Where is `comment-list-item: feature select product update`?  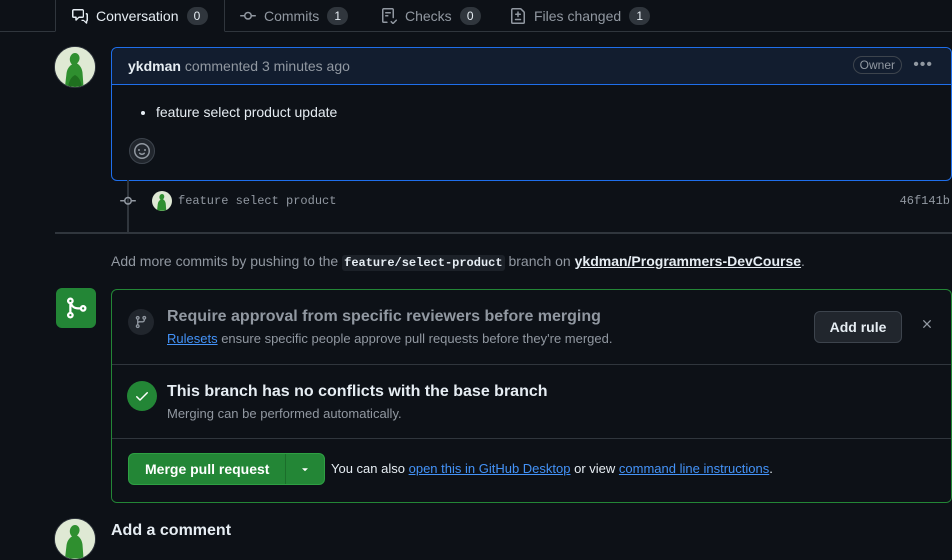 comment-list-item: feature select product update is located at coordinates (246, 112).